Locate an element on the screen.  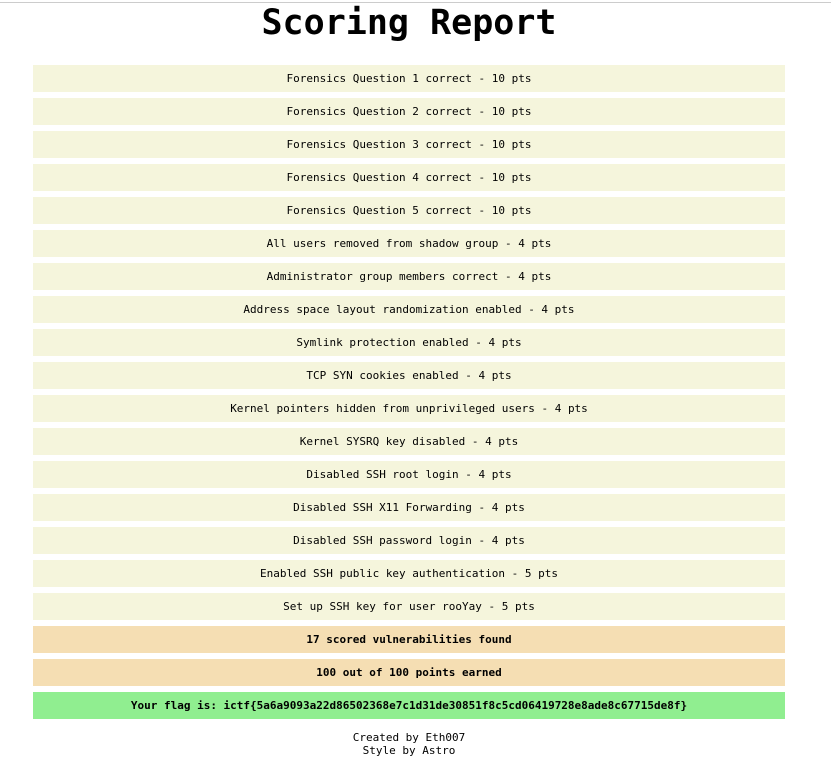
report-item: Forensics Question 1 correct - 10 pts is located at coordinates (409, 78).